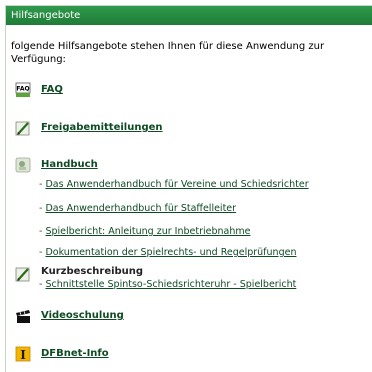 The image size is (372, 372). What do you see at coordinates (23, 316) in the screenshot?
I see `clapperboard-icon` at bounding box center [23, 316].